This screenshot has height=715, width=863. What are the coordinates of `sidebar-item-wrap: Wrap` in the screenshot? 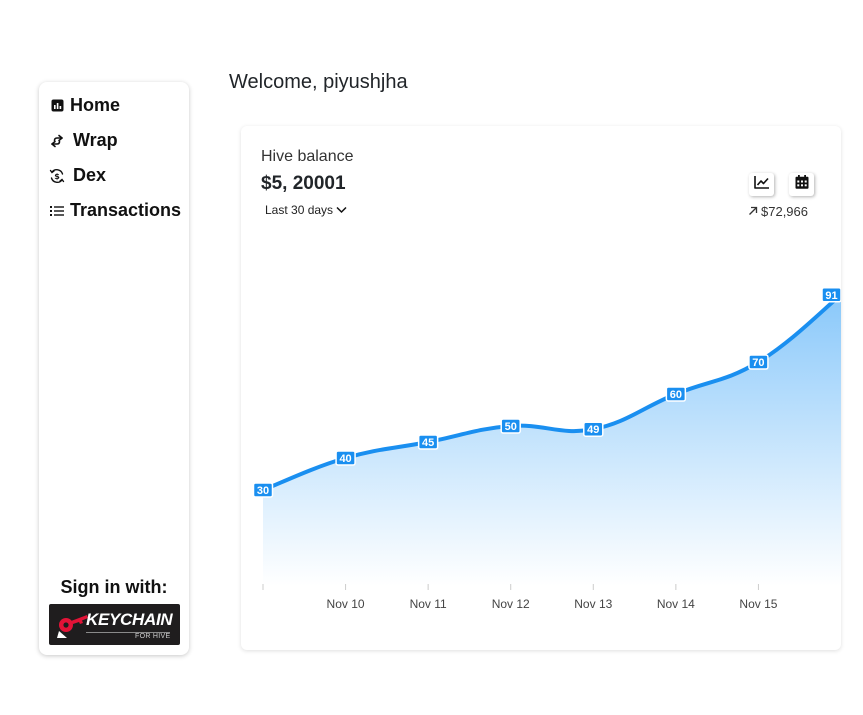 It's located at (83, 140).